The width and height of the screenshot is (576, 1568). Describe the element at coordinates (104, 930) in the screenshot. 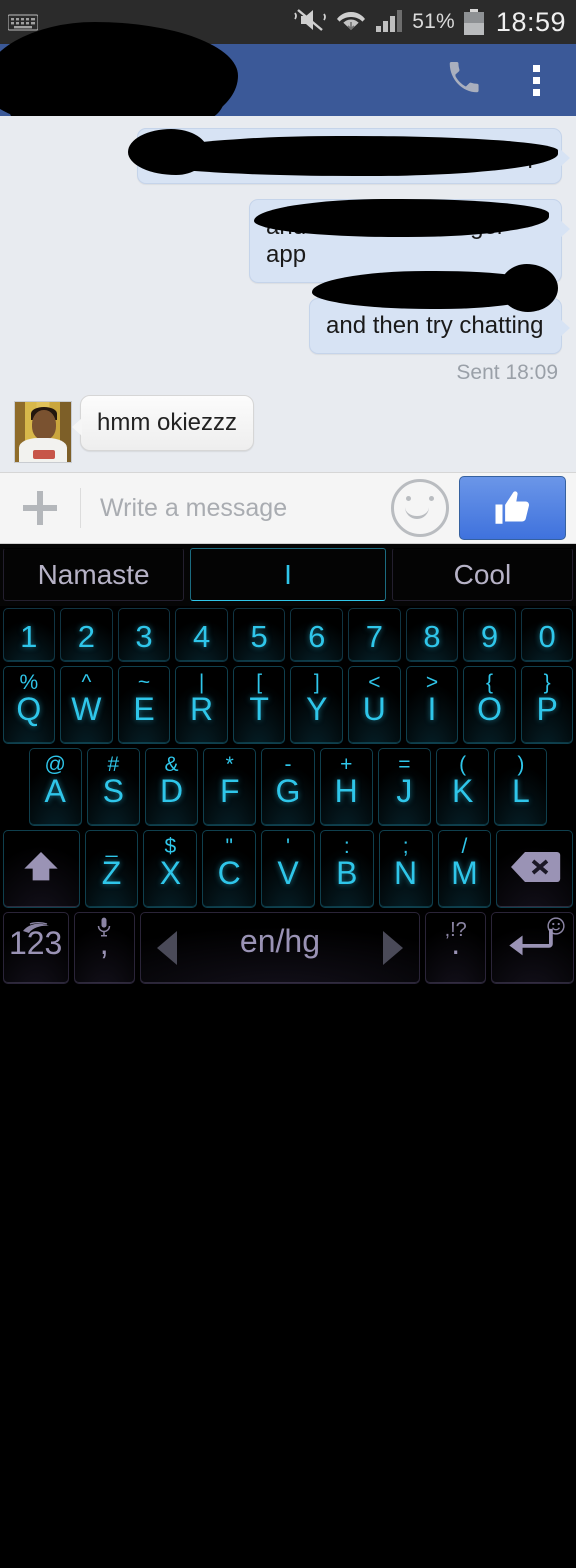

I see `microphone-icon` at that location.